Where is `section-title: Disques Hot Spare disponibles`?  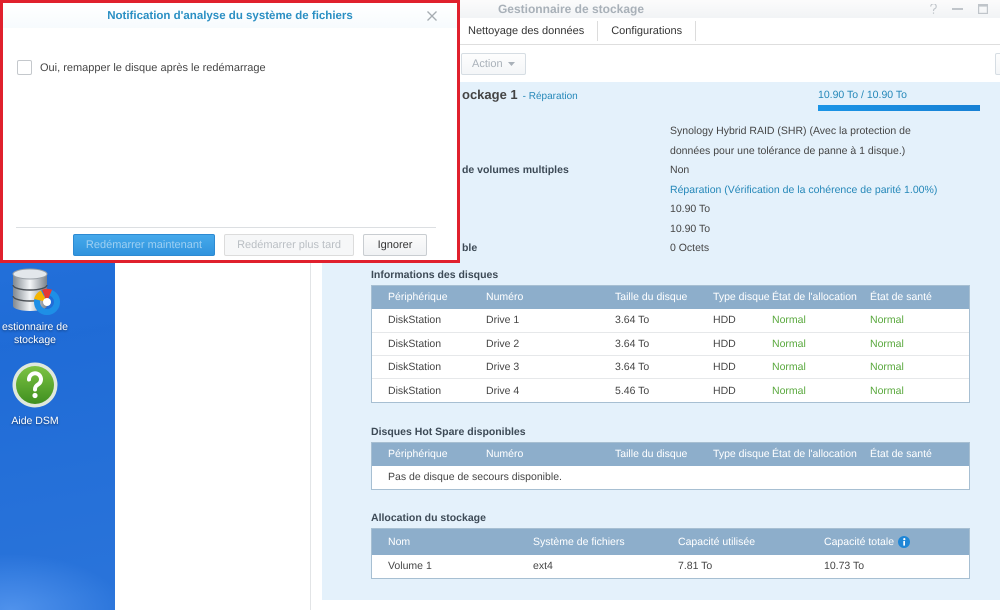
section-title: Disques Hot Spare disponibles is located at coordinates (448, 431).